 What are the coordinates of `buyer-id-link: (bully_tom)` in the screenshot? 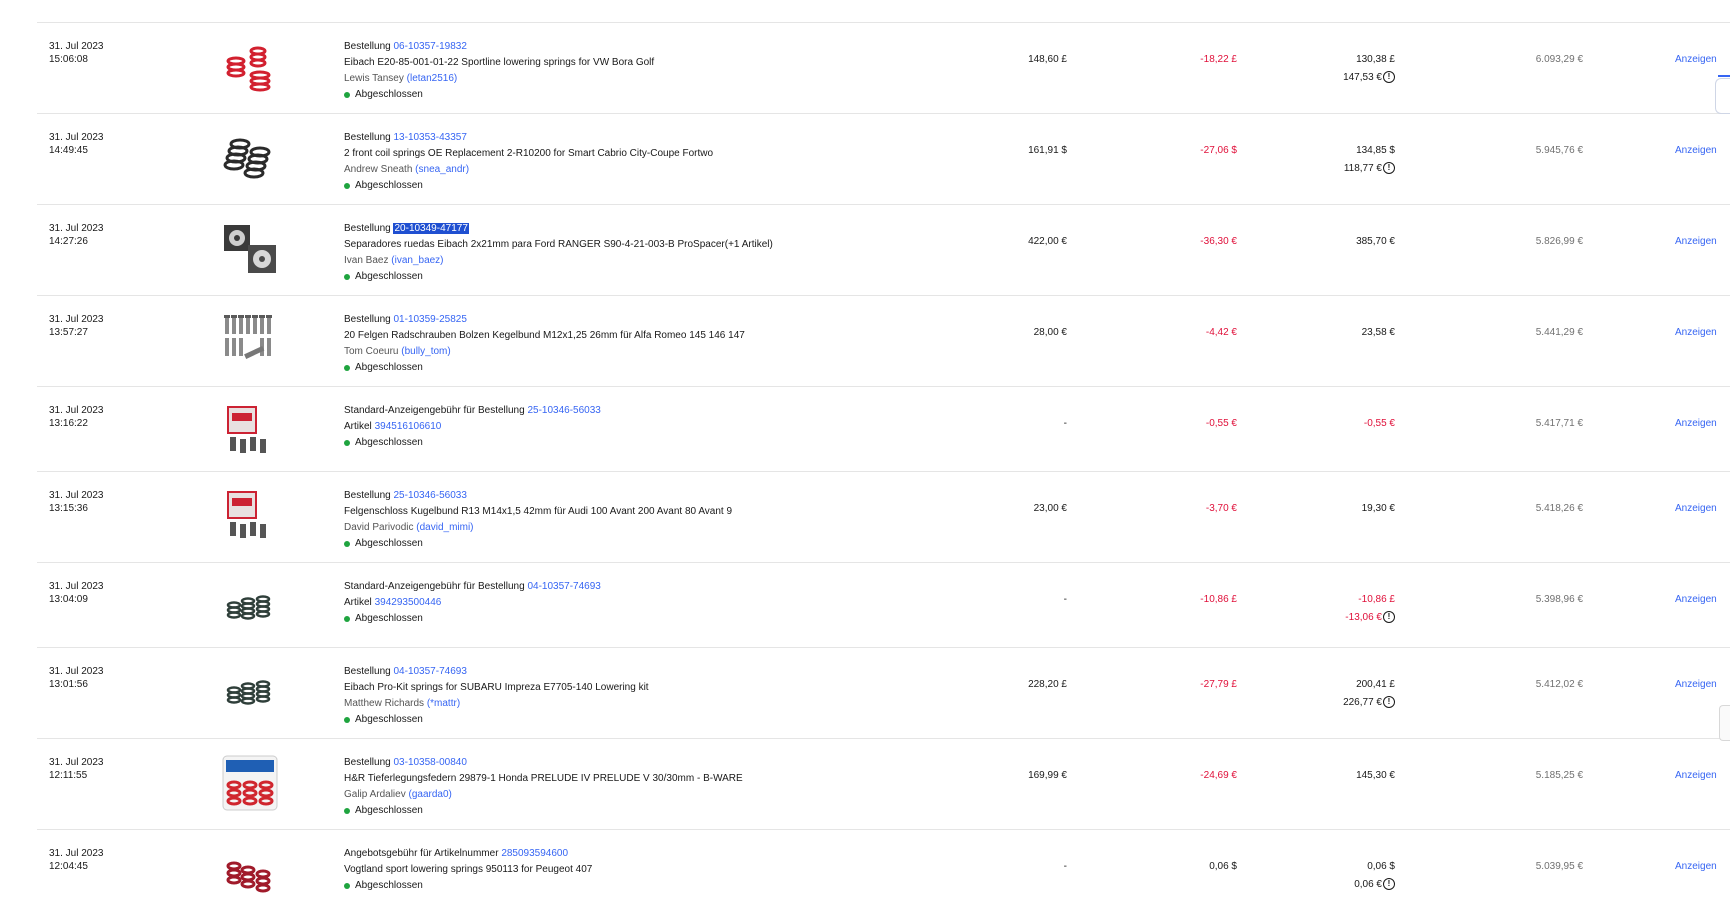 It's located at (425, 351).